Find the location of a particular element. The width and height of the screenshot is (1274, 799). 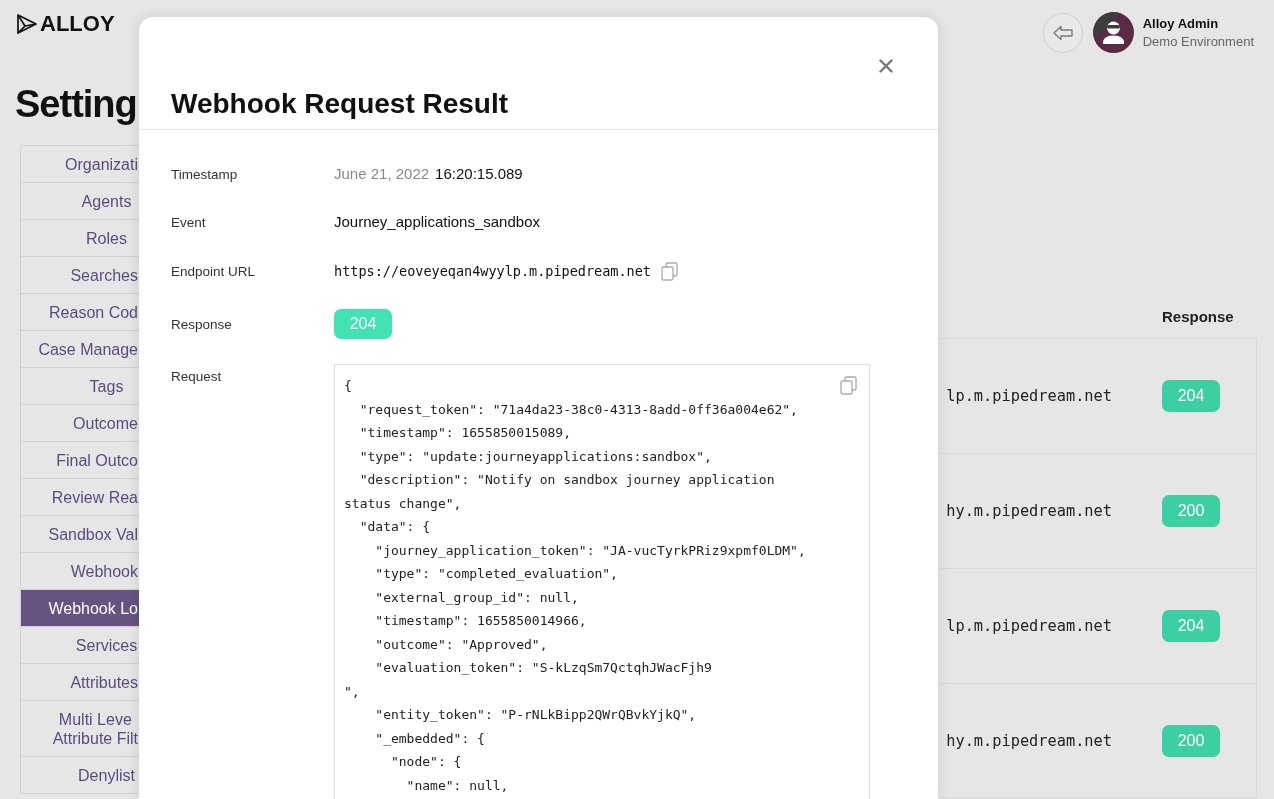

column-header: Response is located at coordinates (1198, 316).